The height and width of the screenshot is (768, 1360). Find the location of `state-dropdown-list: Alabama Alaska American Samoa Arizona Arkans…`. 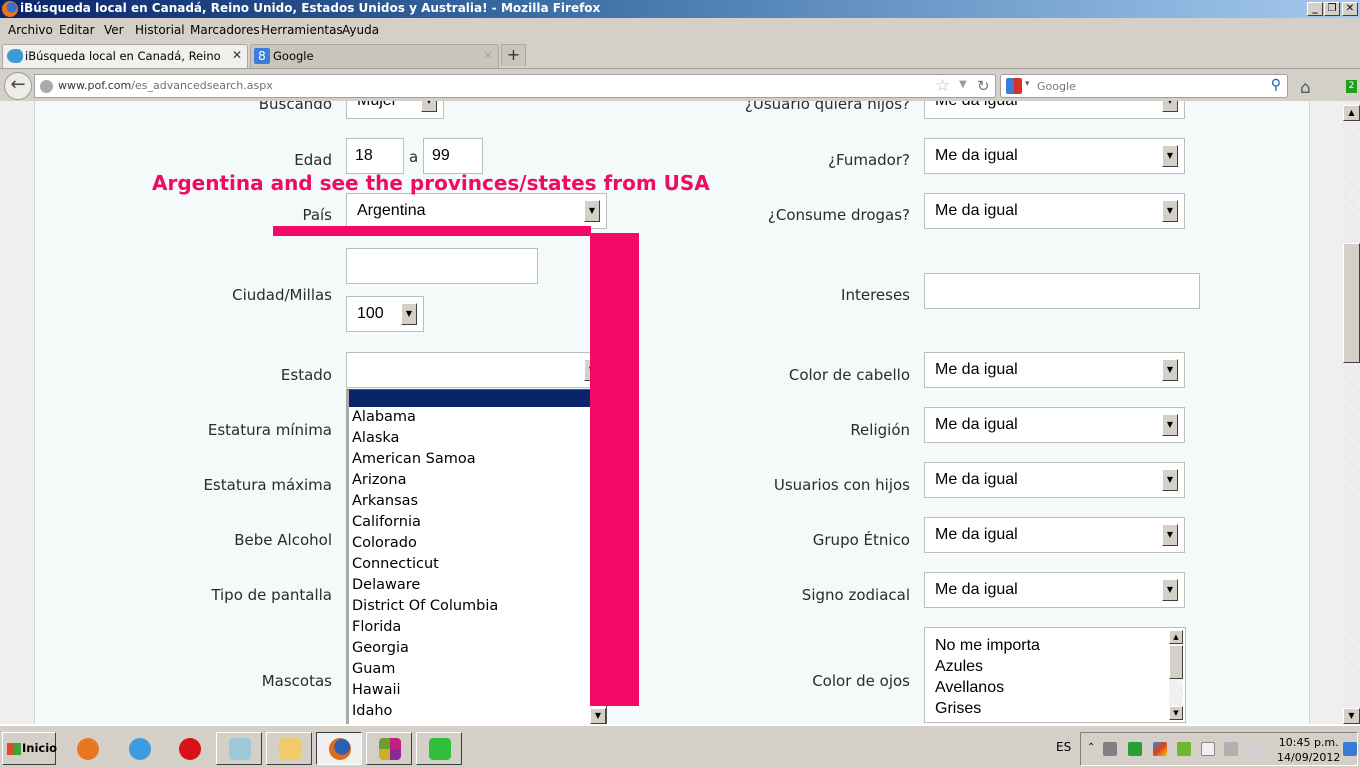

state-dropdown-list: Alabama Alaska American Samoa Arizona Arkans… is located at coordinates (476, 556).